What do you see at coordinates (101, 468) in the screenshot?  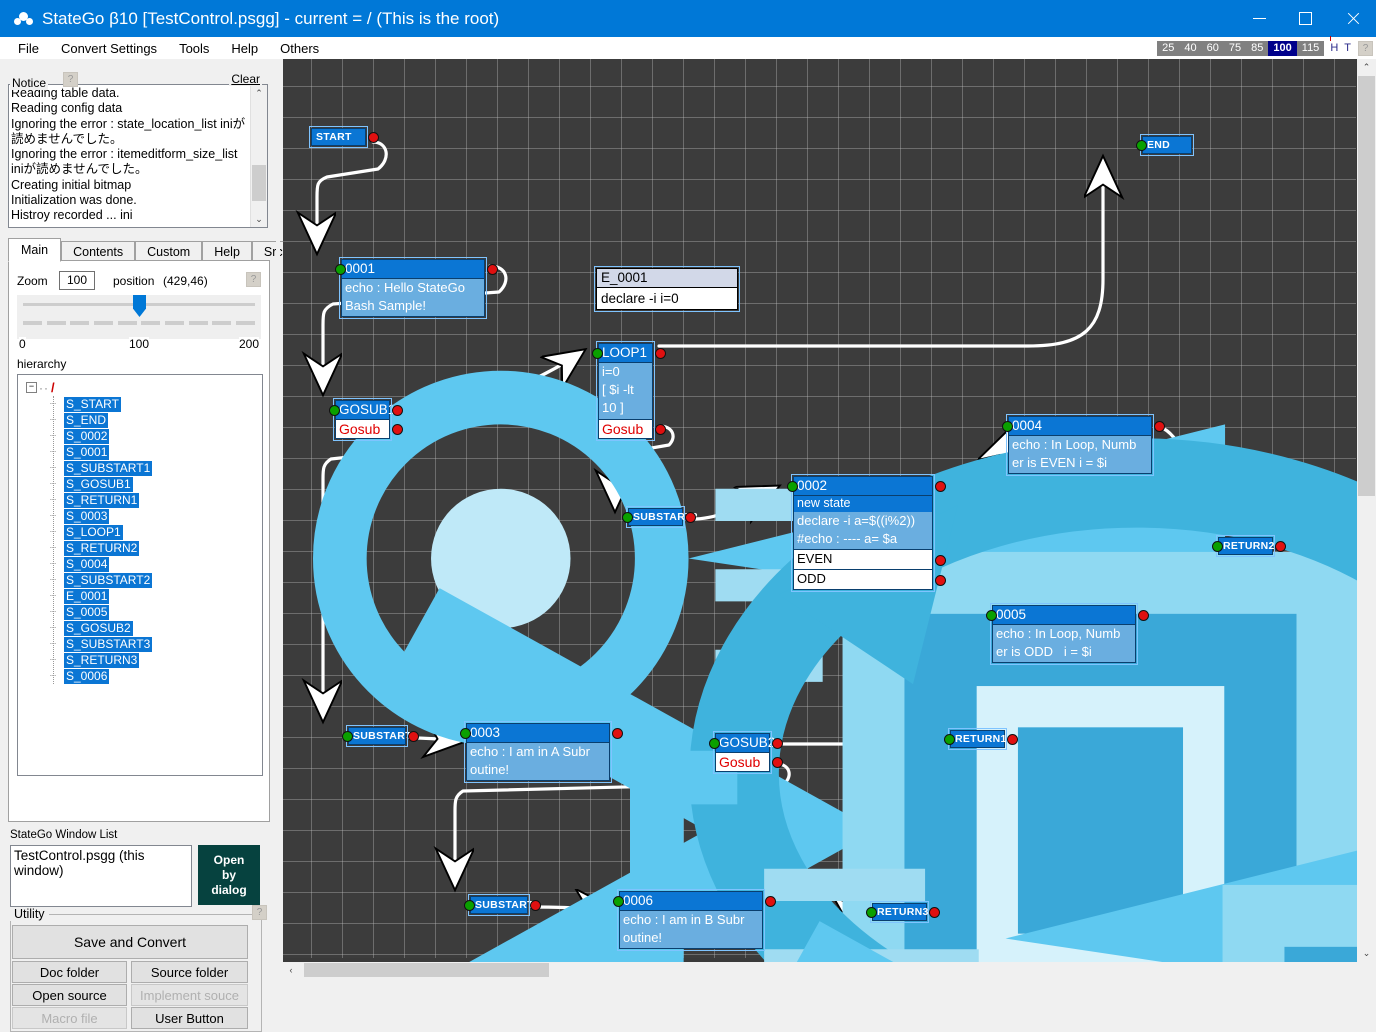 I see `tree-item: ┈S_SUBSTART1` at bounding box center [101, 468].